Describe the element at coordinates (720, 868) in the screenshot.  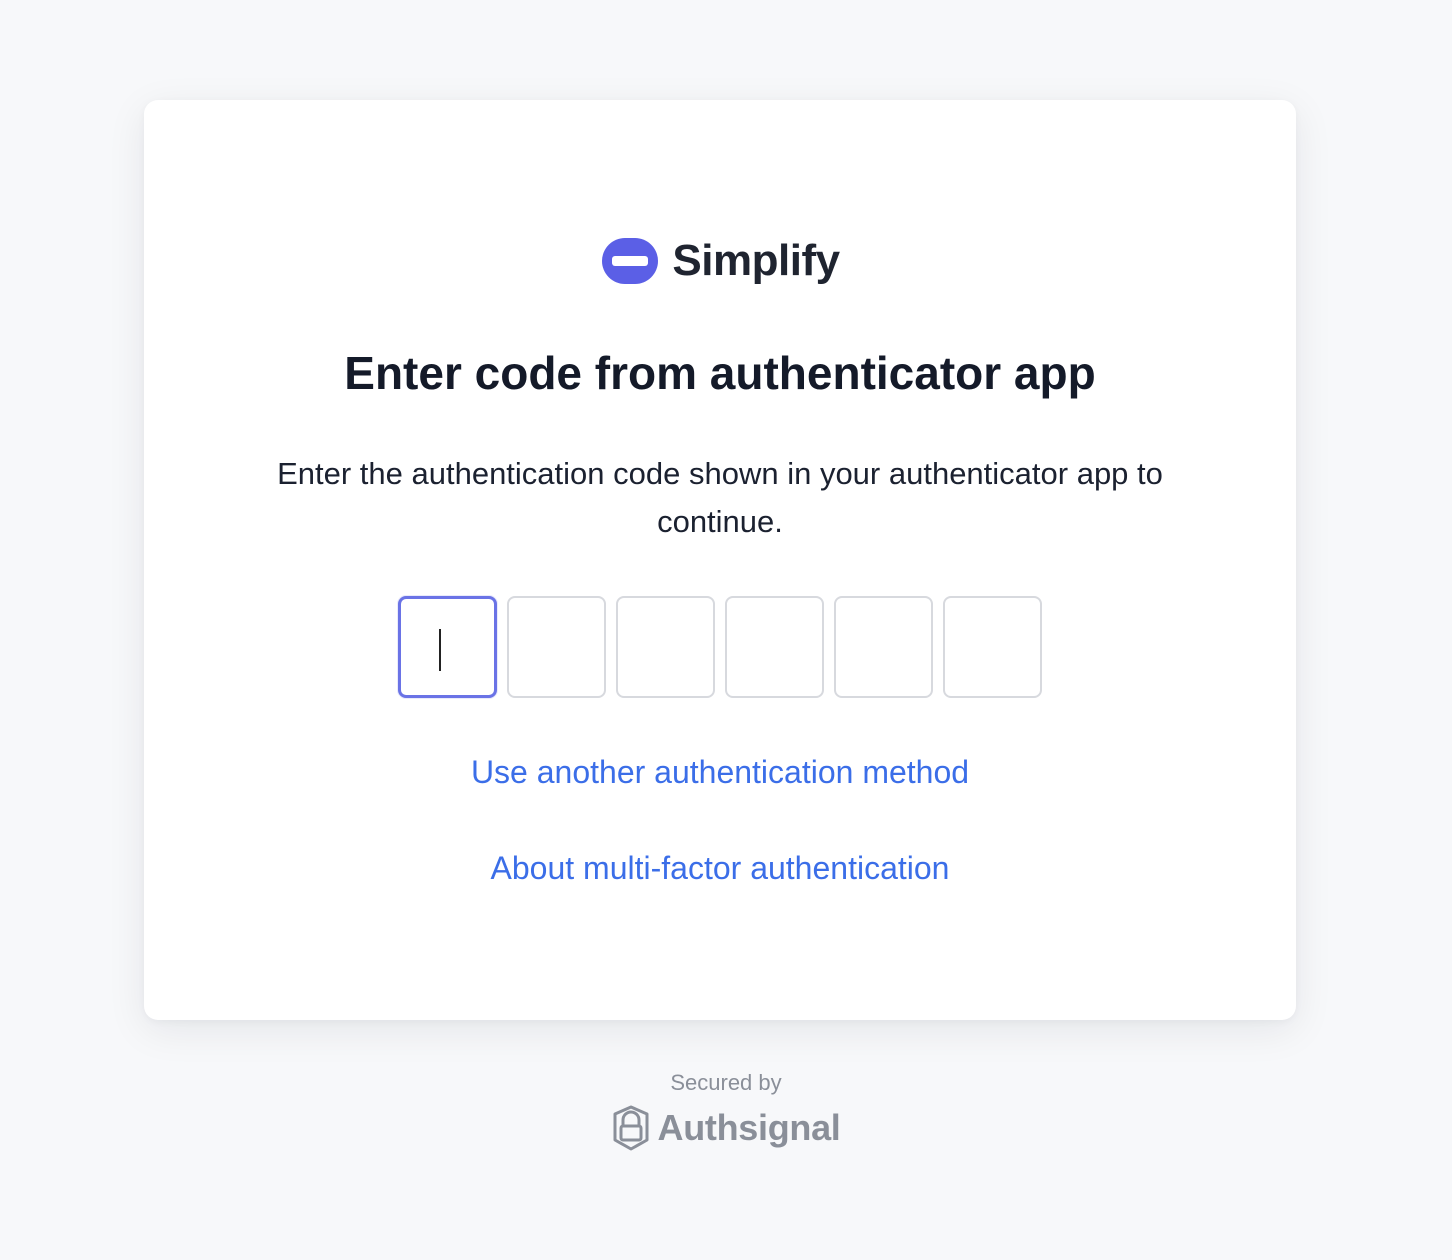
I see `about-mfa-link: About multi-factor authentication` at that location.